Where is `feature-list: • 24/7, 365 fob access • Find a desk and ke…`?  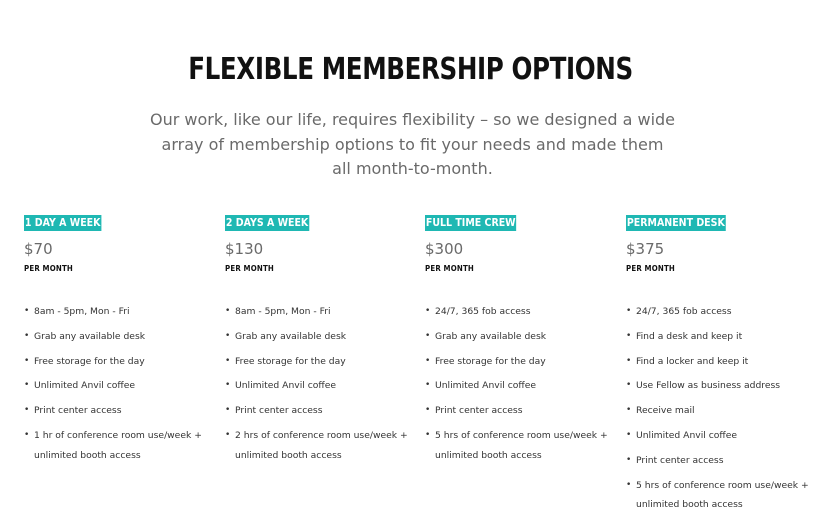 feature-list: • 24/7, 365 fob access • Find a desk and ke… is located at coordinates (721, 408).